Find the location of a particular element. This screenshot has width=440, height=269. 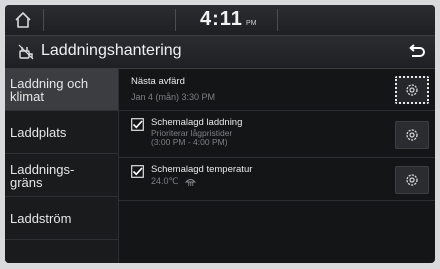

sidebar-item-laddning-och-klimat: Laddning och klimat is located at coordinates (61, 90).